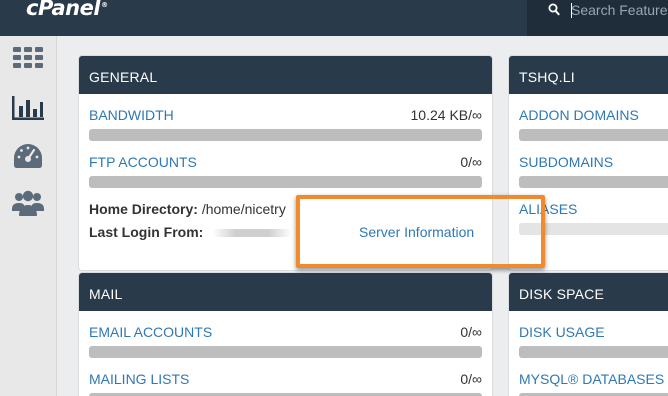 The width and height of the screenshot is (668, 396). Describe the element at coordinates (579, 115) in the screenshot. I see `addon-domains-link: ADDON DOMAINS` at that location.